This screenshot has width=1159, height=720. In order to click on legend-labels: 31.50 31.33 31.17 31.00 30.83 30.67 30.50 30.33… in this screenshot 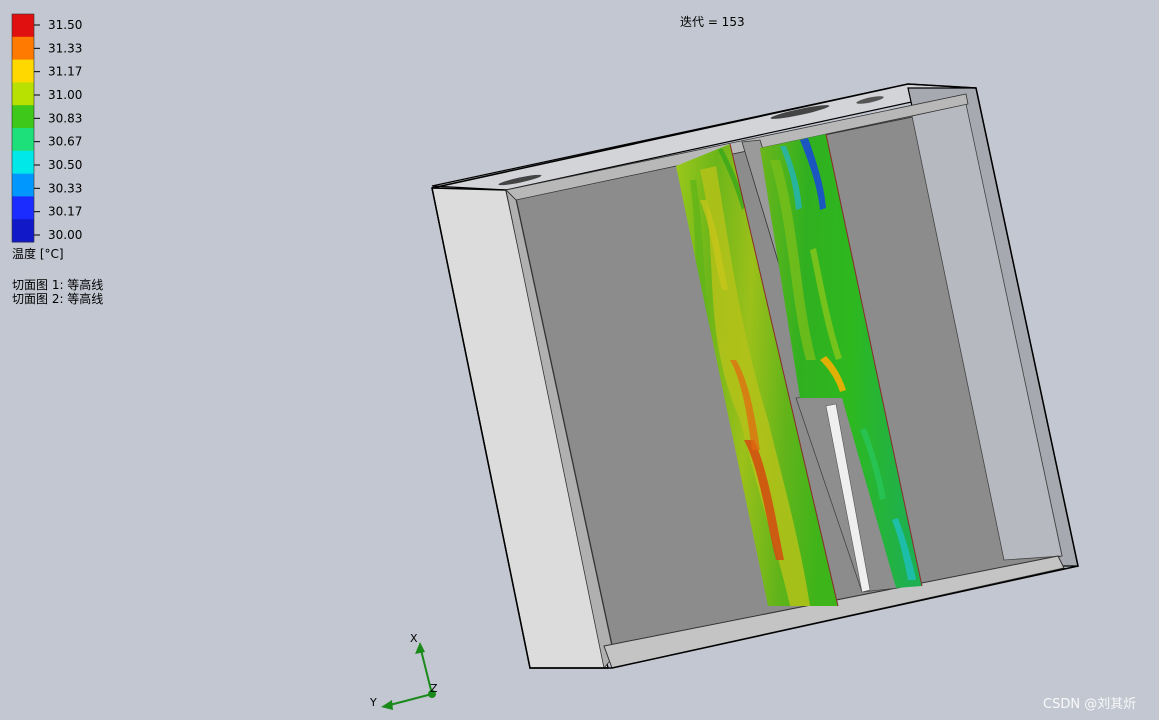, I will do `click(65, 130)`.